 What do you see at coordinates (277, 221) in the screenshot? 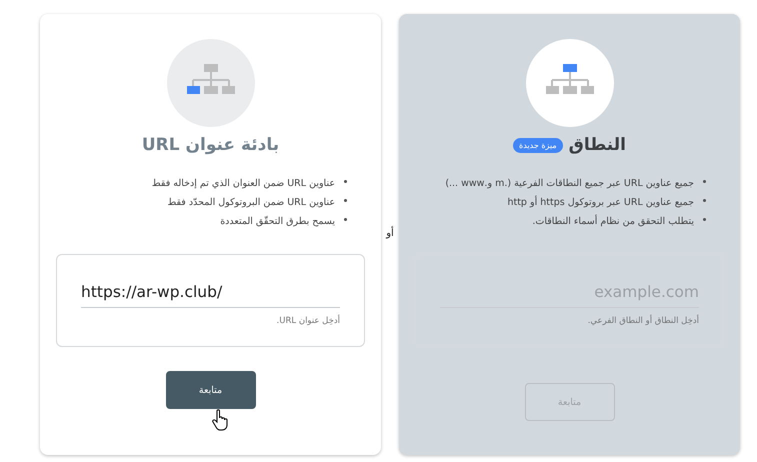
I see `bullet-text: يسمح بطرق التحقّق المتعددة` at bounding box center [277, 221].